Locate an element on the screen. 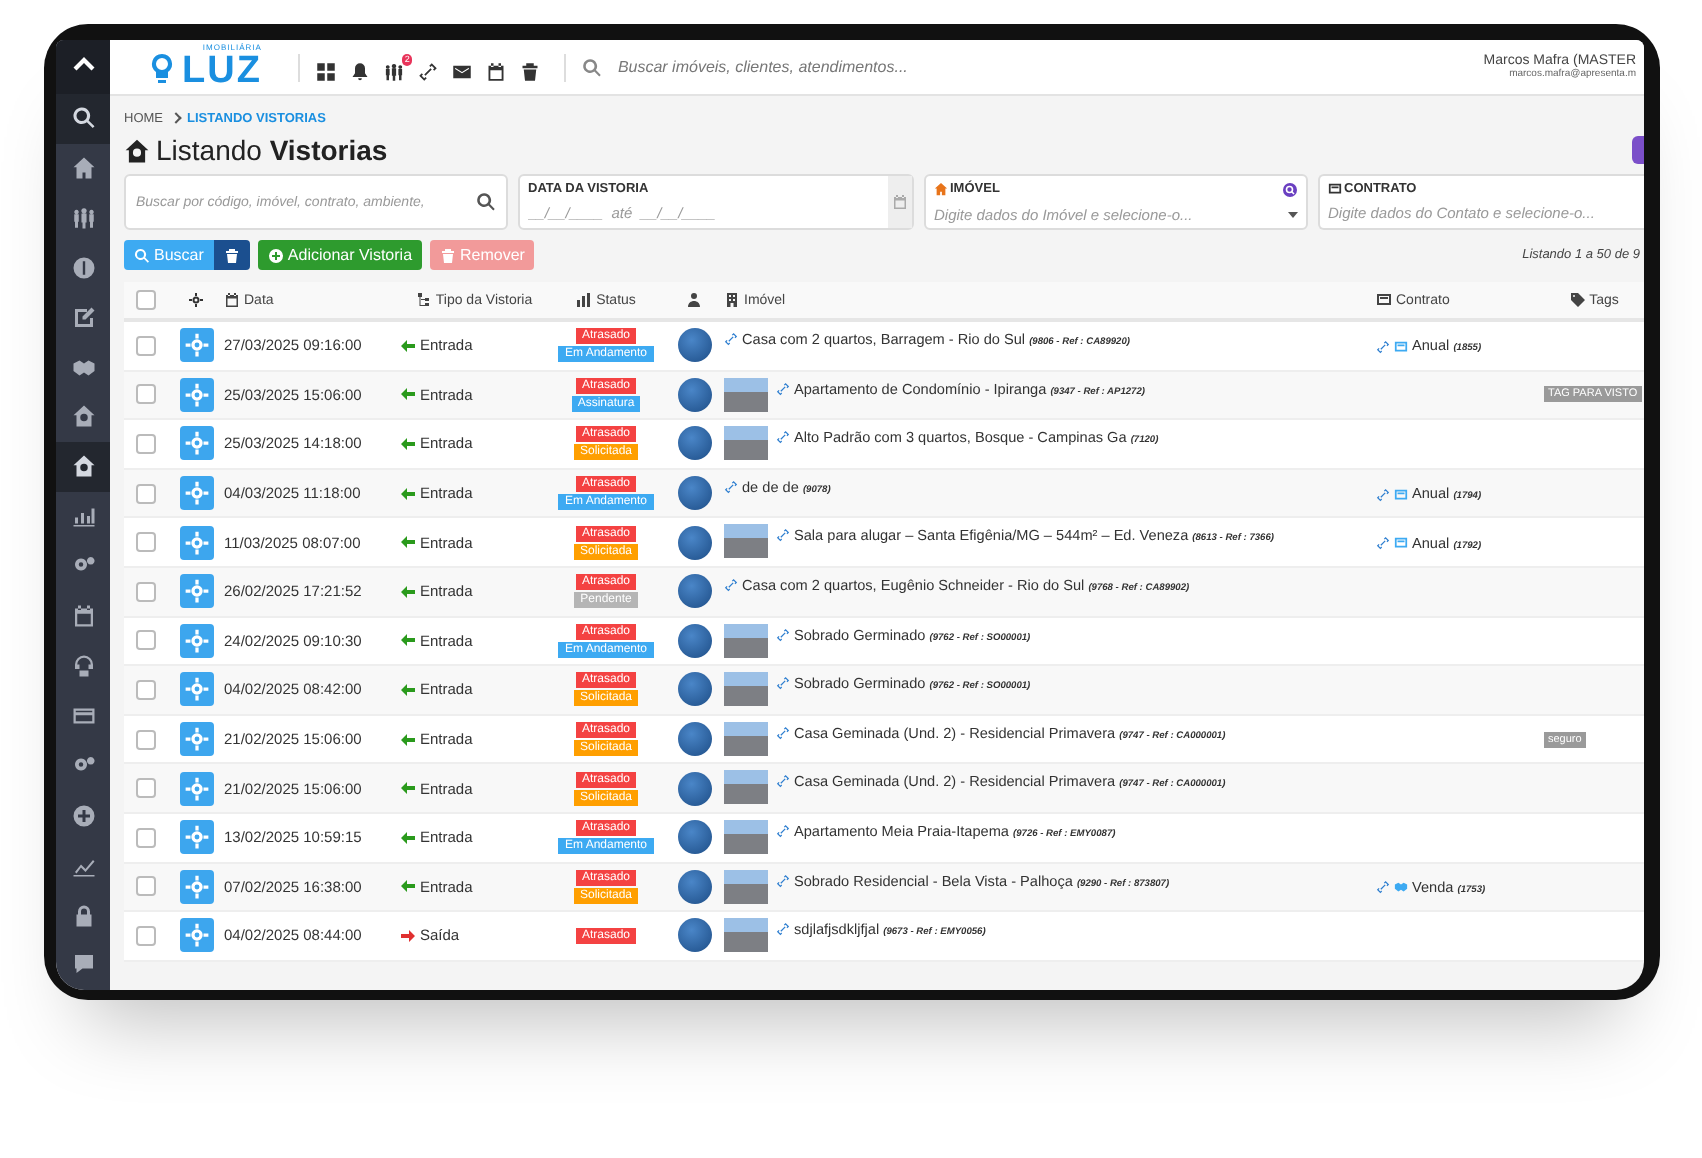 The width and height of the screenshot is (1702, 1158). select-all-checkbox is located at coordinates (146, 300).